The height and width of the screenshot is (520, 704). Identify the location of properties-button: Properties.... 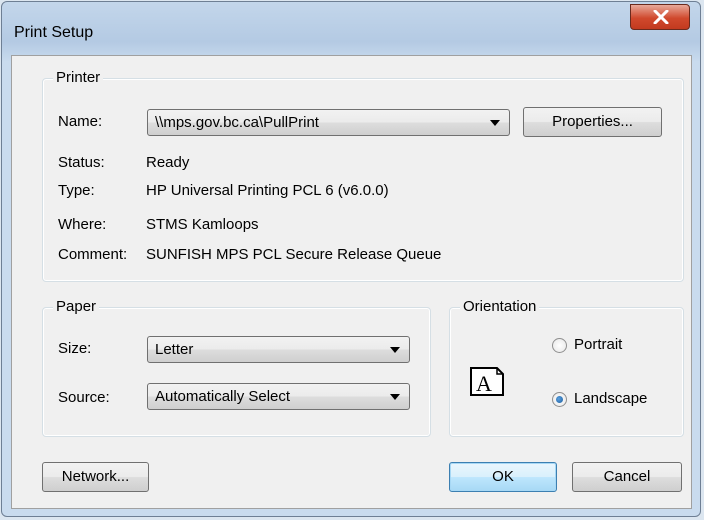
(592, 122).